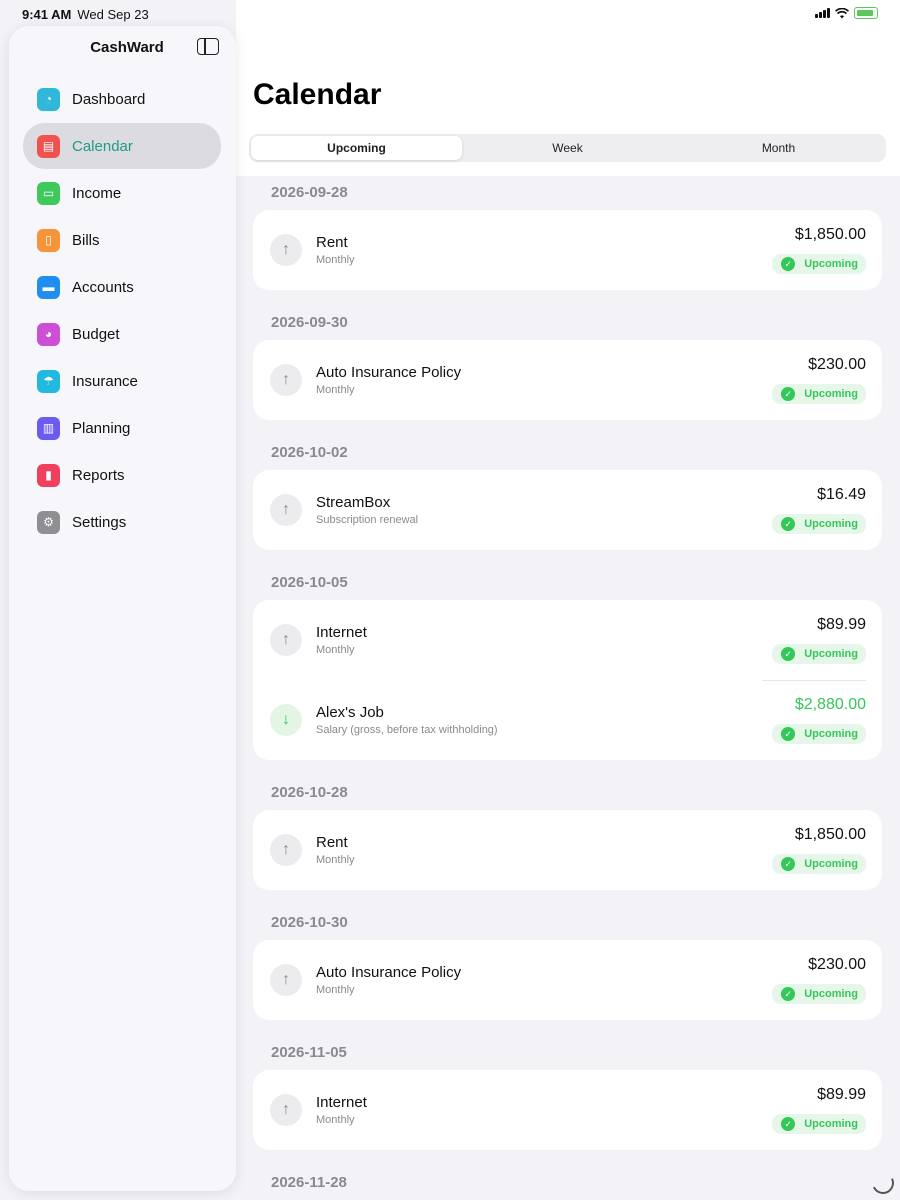  Describe the element at coordinates (103, 287) in the screenshot. I see `sidebar-item-label: Accounts` at that location.